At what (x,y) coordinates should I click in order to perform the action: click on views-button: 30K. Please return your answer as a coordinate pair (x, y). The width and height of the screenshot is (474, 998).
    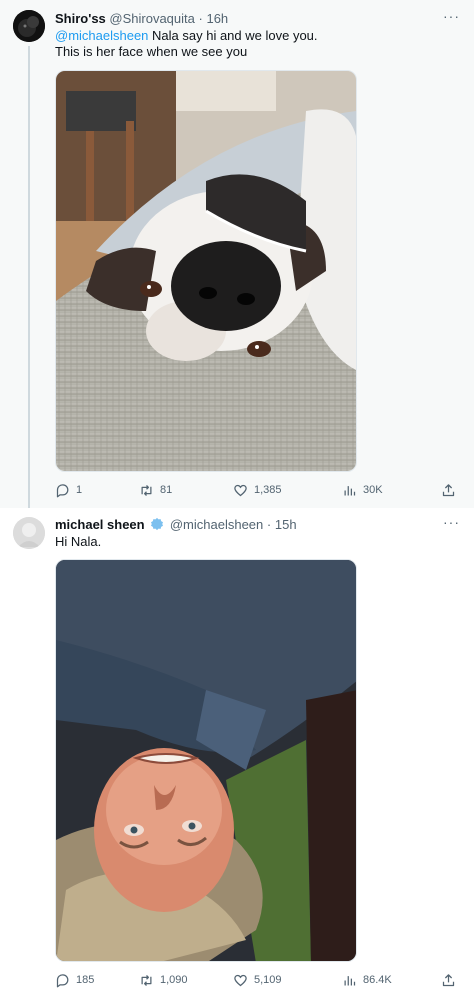
    Looking at the image, I should click on (362, 490).